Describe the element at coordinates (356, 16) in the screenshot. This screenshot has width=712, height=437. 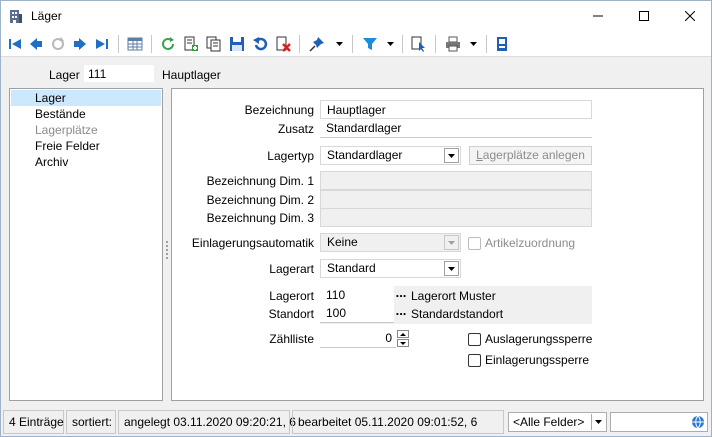
I see `title-bar: Läger` at that location.